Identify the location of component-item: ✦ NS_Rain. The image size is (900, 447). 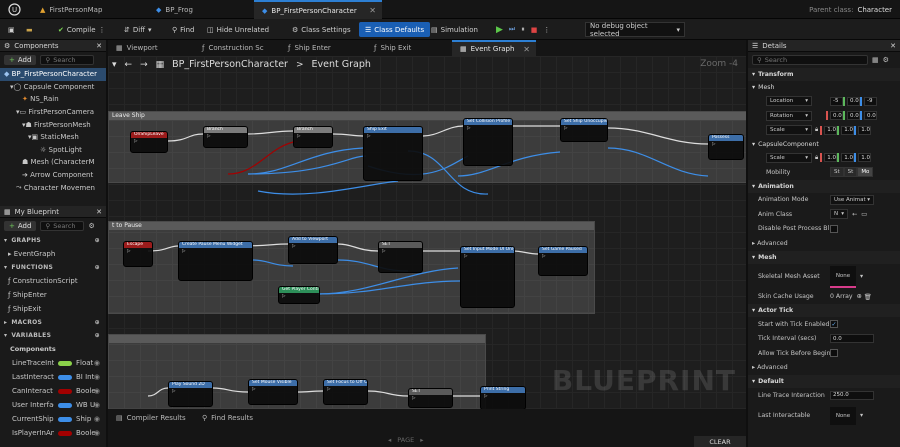
(53, 99).